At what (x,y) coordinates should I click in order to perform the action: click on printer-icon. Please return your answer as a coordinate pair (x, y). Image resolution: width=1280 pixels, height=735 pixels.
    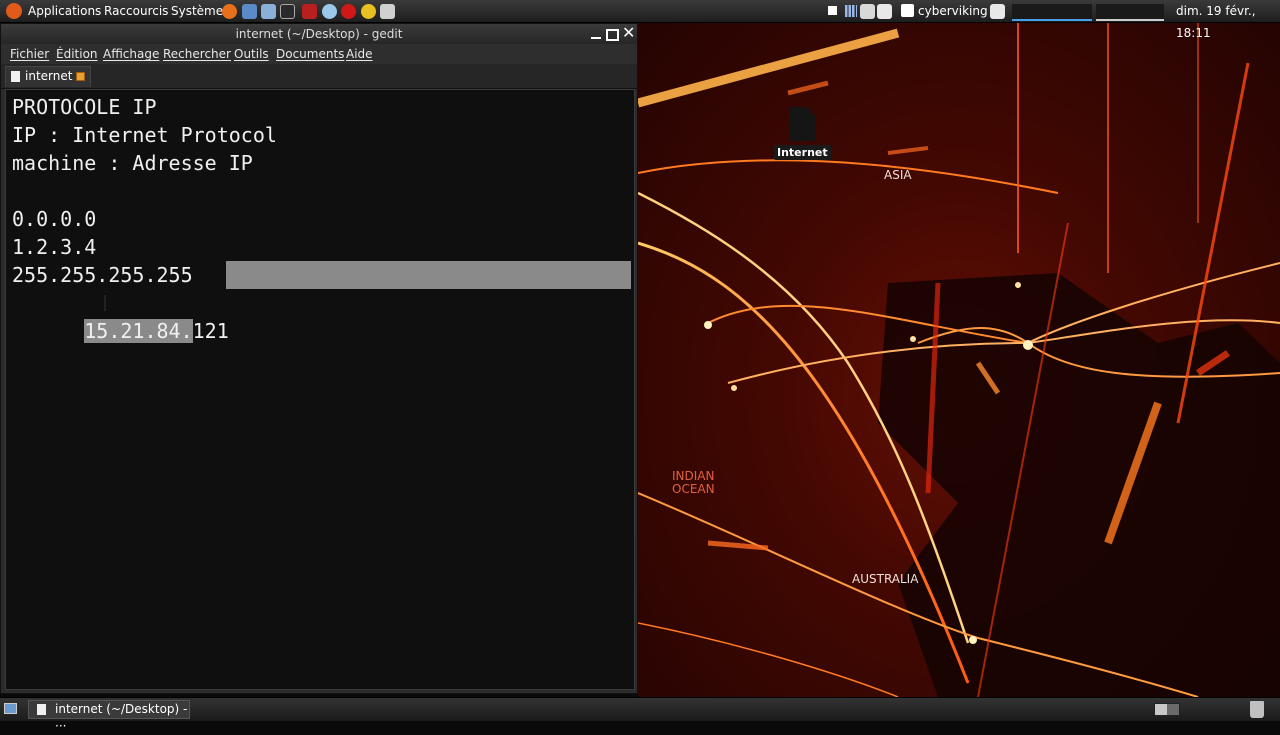
    Looking at the image, I should click on (867, 11).